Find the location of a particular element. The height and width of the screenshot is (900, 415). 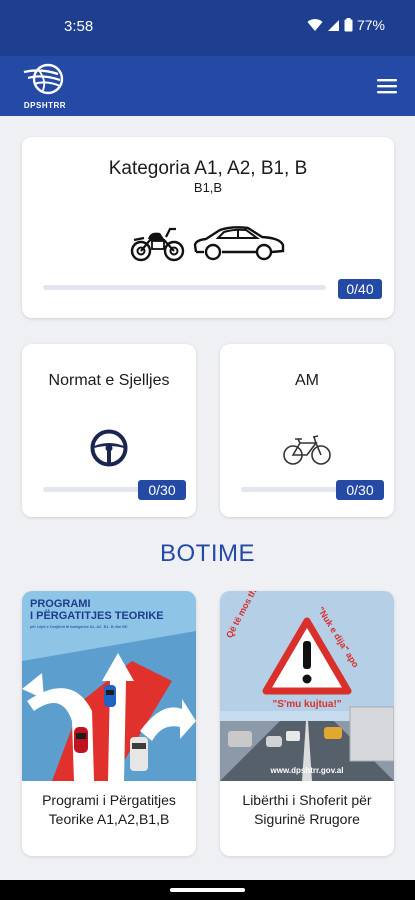

system-nav-bar is located at coordinates (207, 890).